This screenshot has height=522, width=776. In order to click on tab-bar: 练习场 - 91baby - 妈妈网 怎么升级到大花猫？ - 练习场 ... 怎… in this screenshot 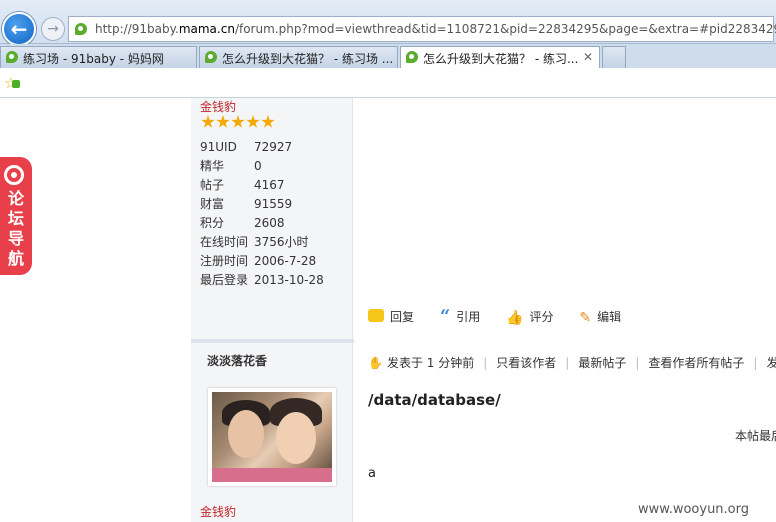, I will do `click(388, 56)`.